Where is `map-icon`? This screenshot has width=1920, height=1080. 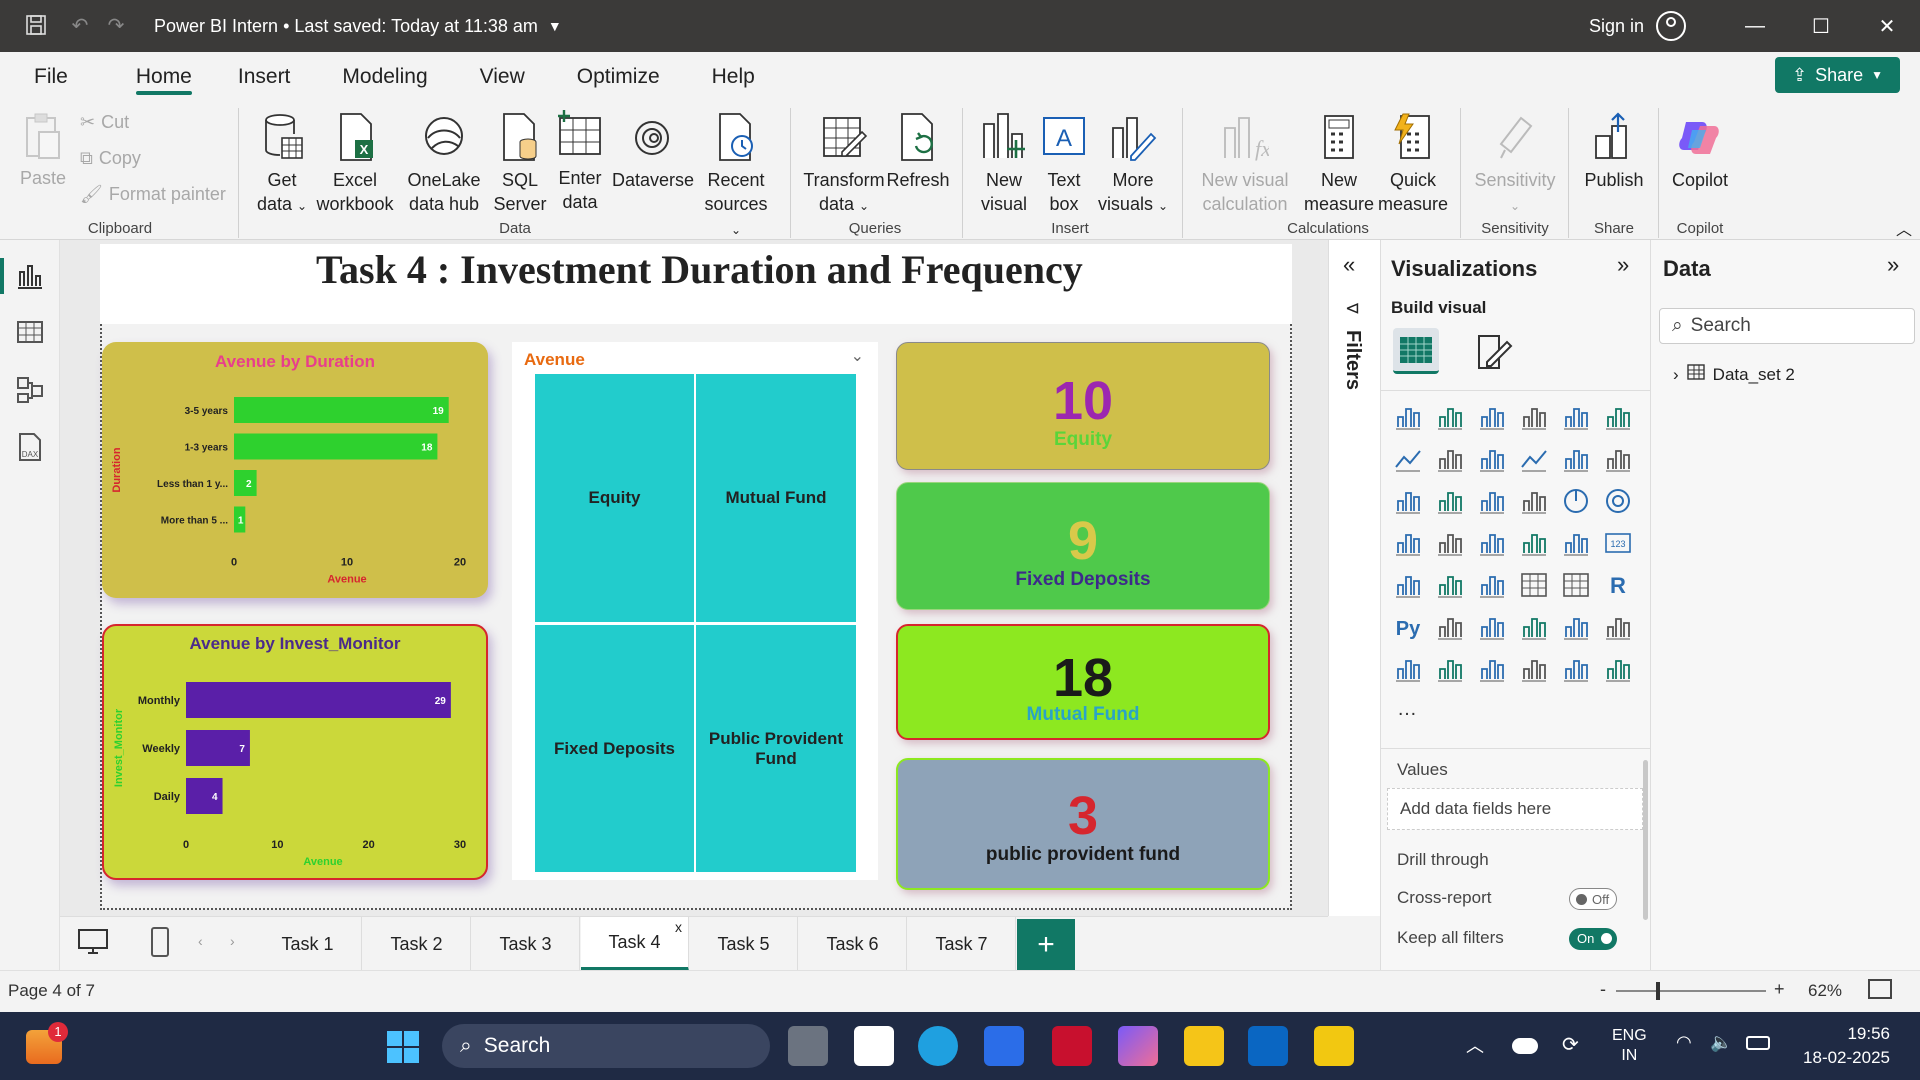
map-icon is located at coordinates (1450, 543).